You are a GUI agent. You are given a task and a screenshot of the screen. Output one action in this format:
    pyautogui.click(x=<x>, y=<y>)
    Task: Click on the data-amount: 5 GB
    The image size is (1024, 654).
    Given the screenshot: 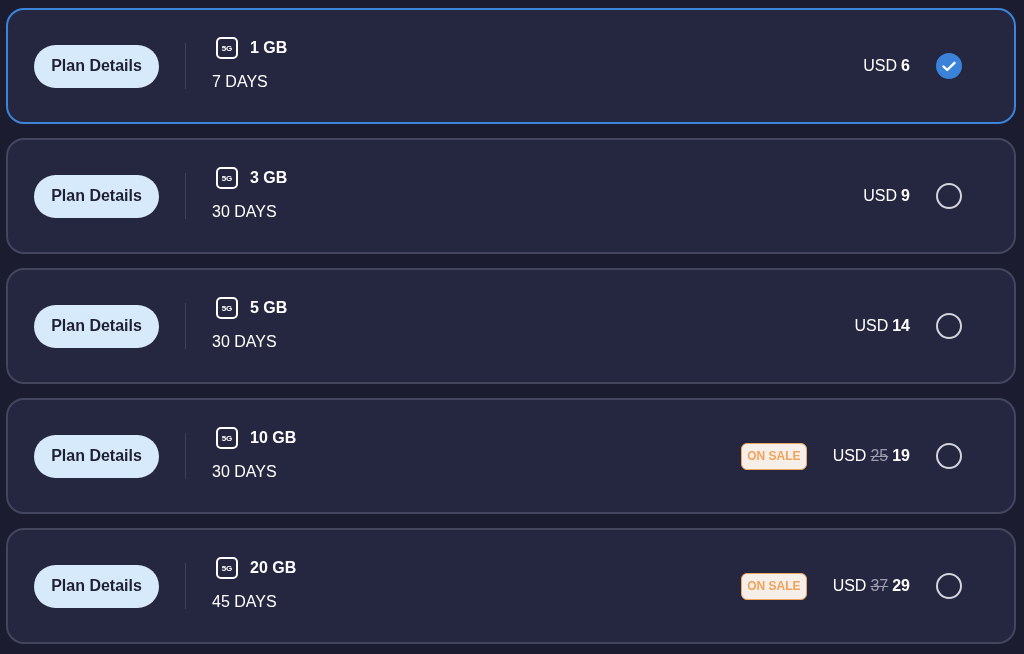 What is the action you would take?
    pyautogui.click(x=269, y=308)
    